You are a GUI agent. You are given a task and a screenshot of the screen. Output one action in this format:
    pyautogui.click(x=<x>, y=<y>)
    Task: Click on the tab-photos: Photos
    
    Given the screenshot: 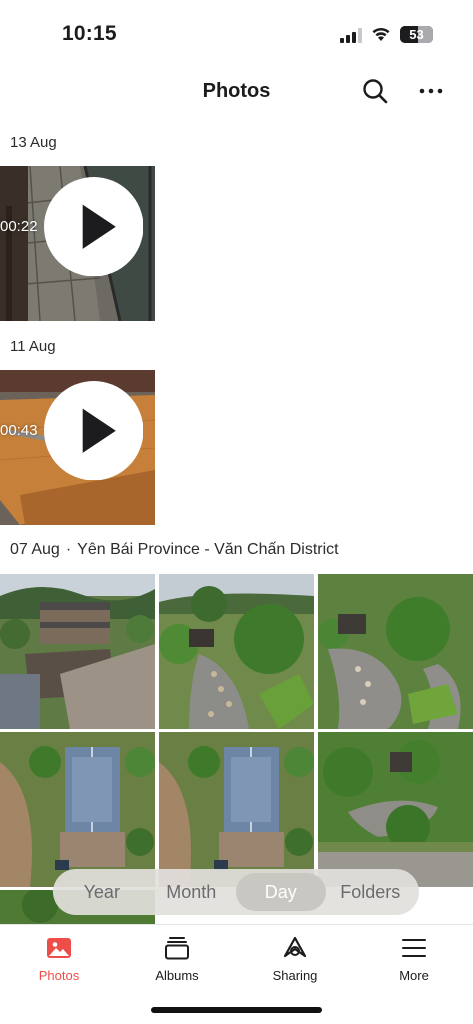 What is the action you would take?
    pyautogui.click(x=59, y=959)
    